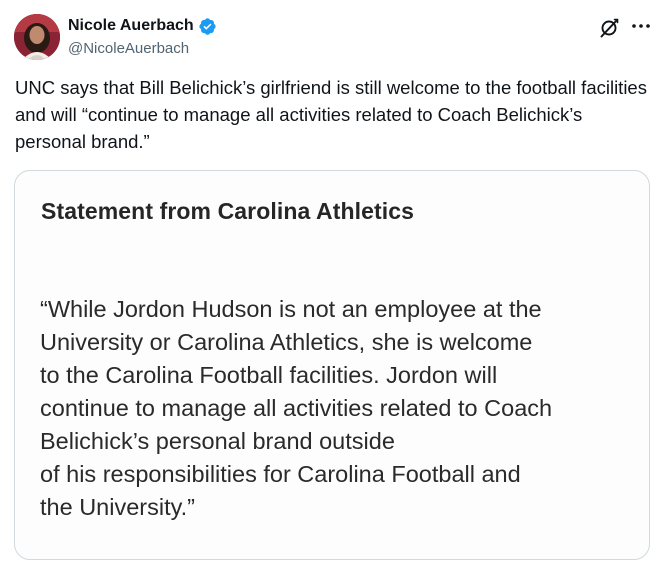 The image size is (671, 573). I want to click on grok-icon, so click(609, 28).